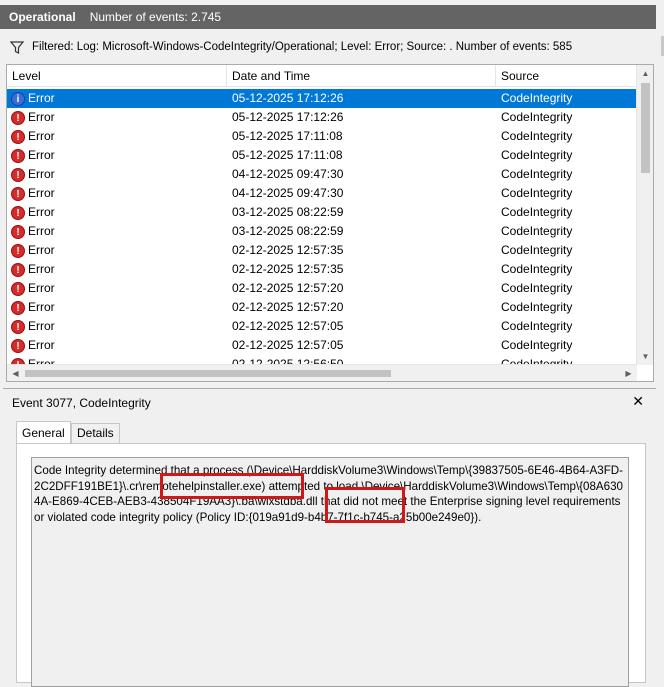 The image size is (664, 687). I want to click on info-icon: i, so click(18, 98).